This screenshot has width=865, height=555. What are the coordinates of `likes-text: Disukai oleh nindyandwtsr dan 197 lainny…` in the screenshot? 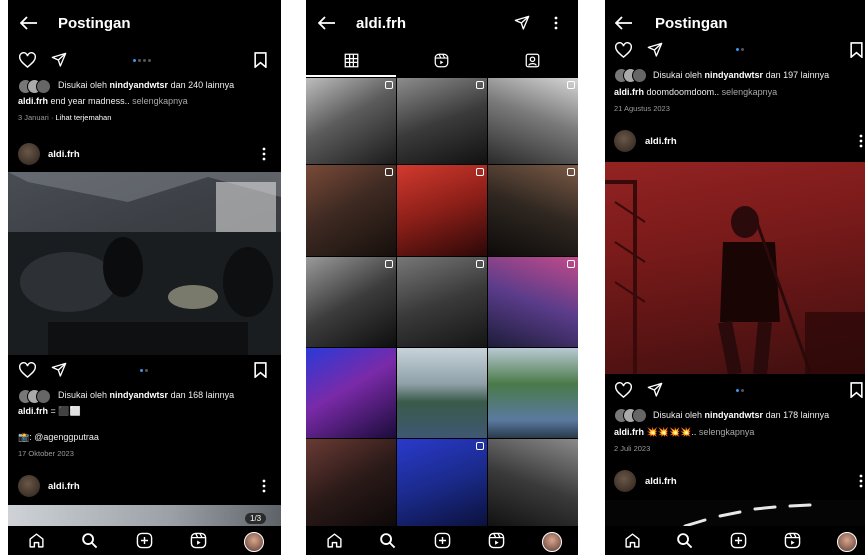 It's located at (741, 75).